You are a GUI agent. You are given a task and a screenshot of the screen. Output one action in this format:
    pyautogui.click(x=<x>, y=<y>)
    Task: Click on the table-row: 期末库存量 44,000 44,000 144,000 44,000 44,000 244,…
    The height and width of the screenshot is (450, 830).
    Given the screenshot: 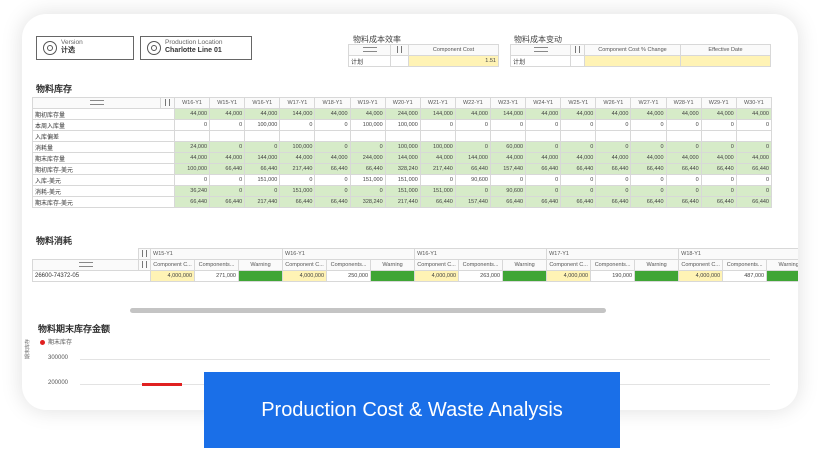 What is the action you would take?
    pyautogui.click(x=402, y=158)
    